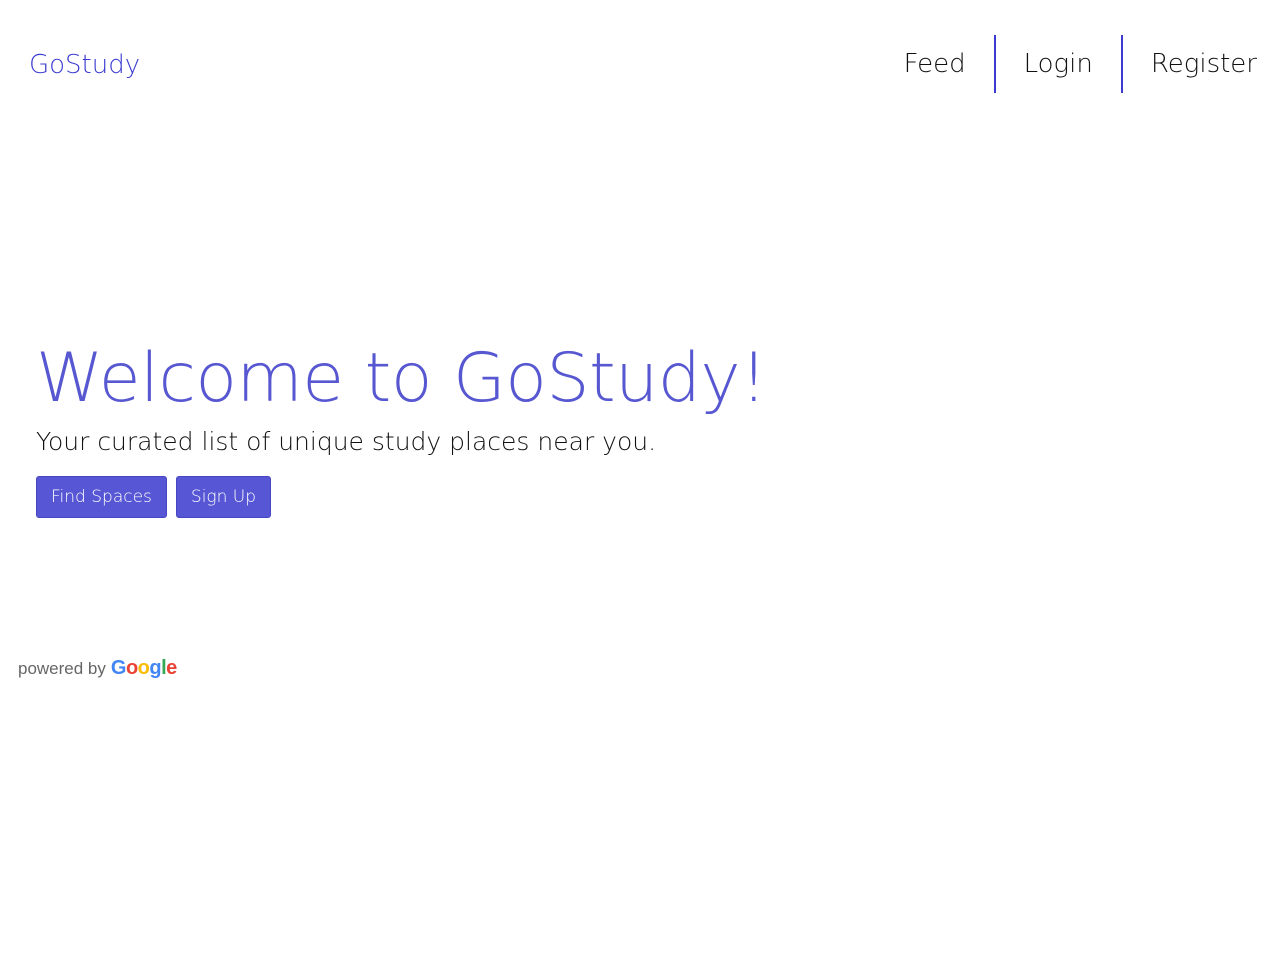 Image resolution: width=1280 pixels, height=959 pixels. Describe the element at coordinates (1201, 64) in the screenshot. I see `nav-link-register: Register` at that location.